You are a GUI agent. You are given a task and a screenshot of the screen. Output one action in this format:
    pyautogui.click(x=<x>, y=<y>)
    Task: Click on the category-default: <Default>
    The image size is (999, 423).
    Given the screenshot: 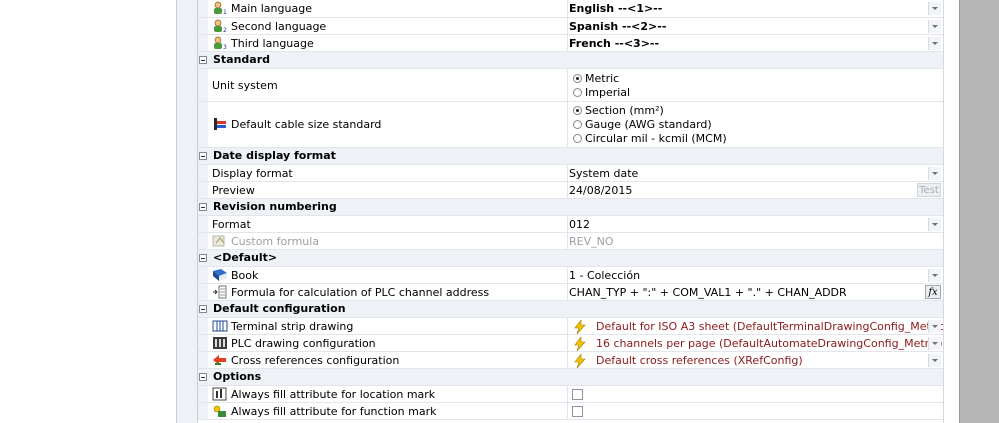 What is the action you would take?
    pyautogui.click(x=570, y=258)
    